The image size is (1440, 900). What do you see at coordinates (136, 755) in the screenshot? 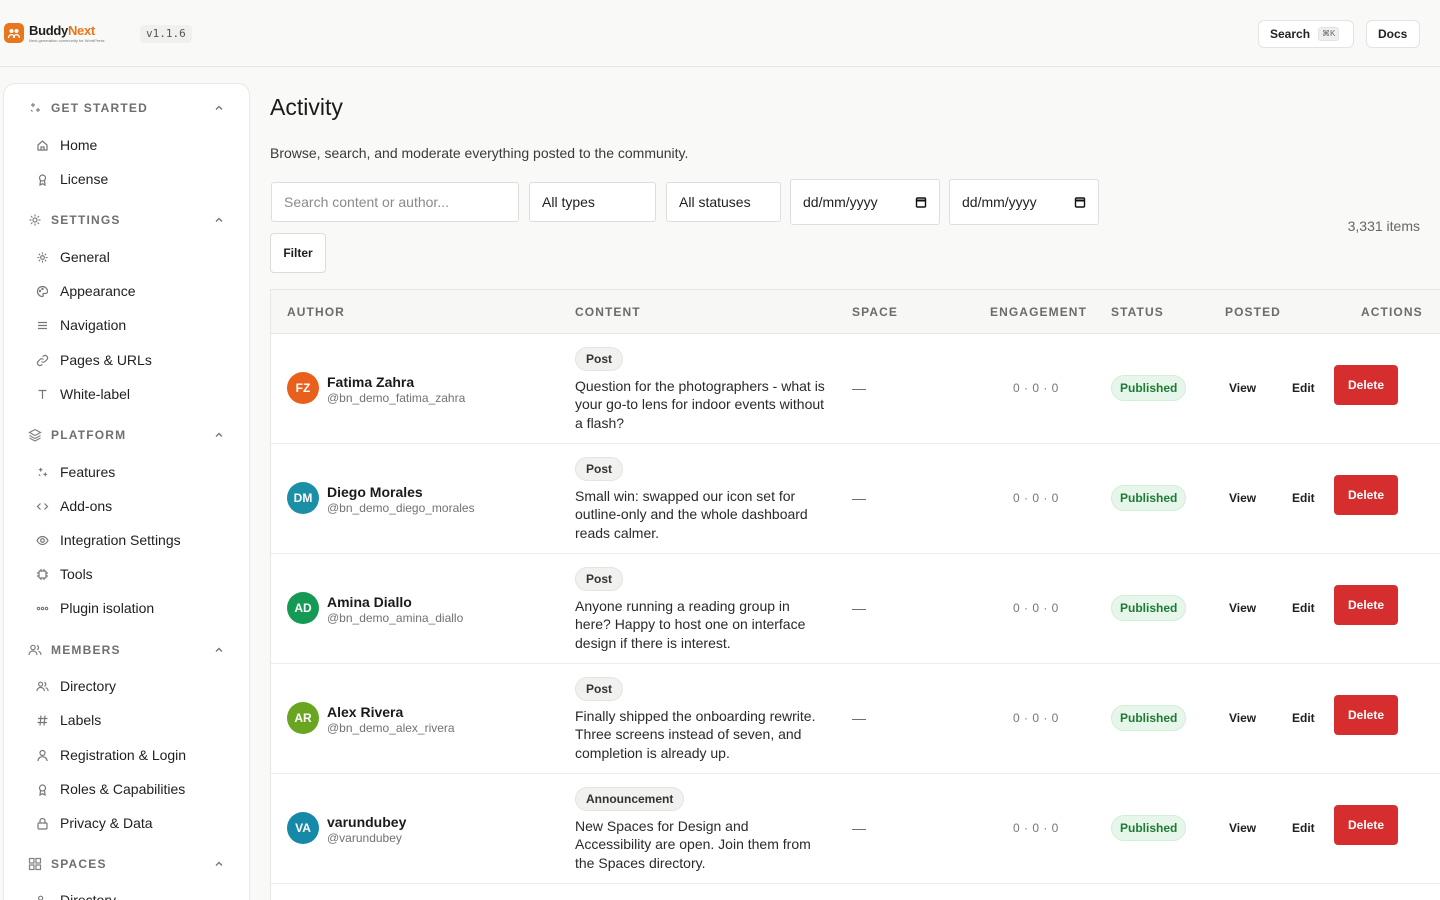
I see `sidebar-item-registration-login: Registration & Login` at bounding box center [136, 755].